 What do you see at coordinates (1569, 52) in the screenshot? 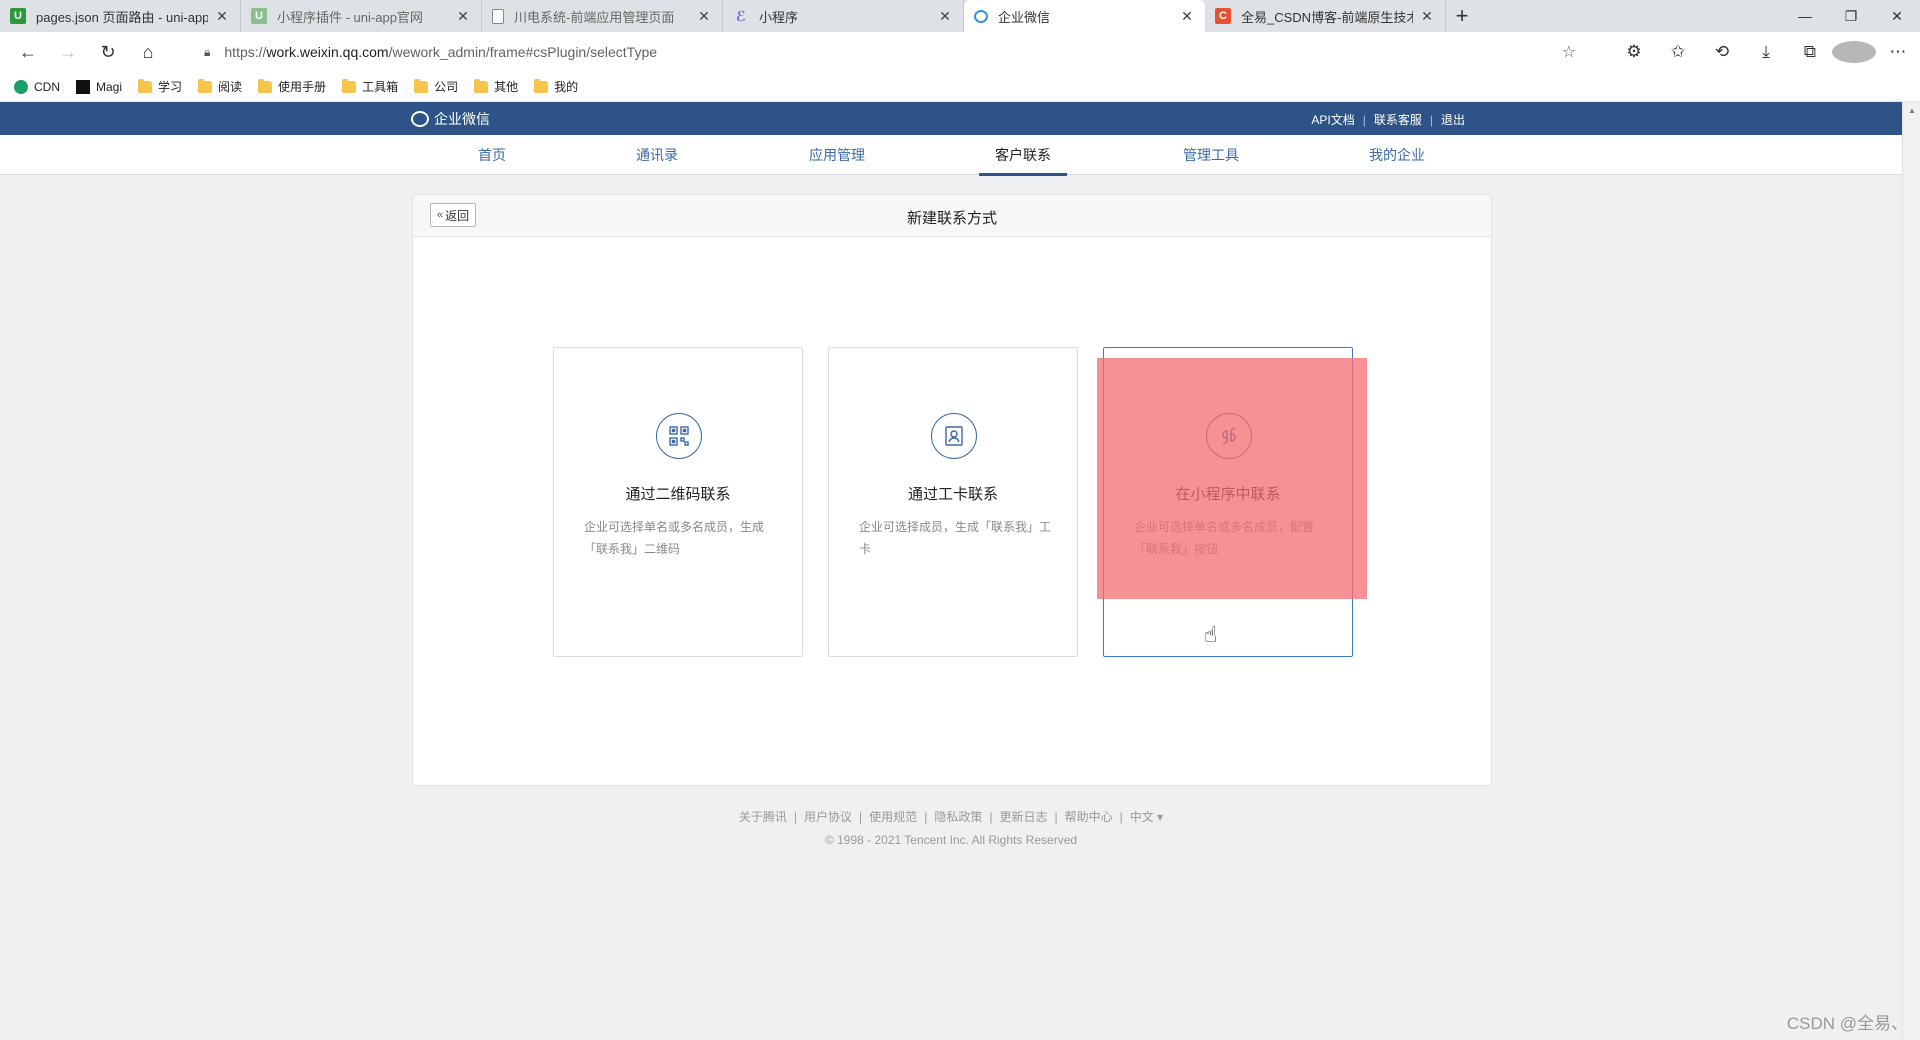
I see `favorite-star-icon: ☆` at bounding box center [1569, 52].